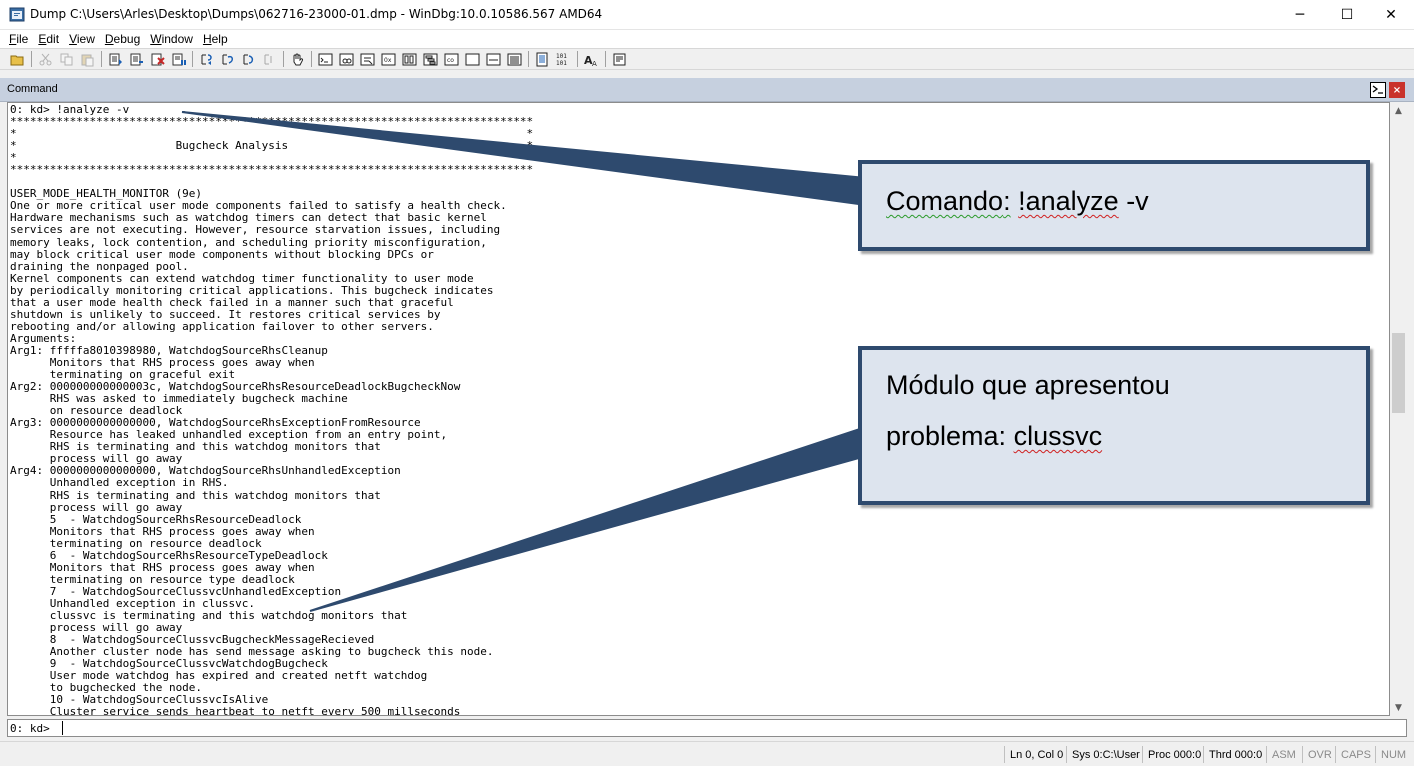 This screenshot has height=766, width=1414. What do you see at coordinates (297, 59) in the screenshot?
I see `hand-source-mode-icon` at bounding box center [297, 59].